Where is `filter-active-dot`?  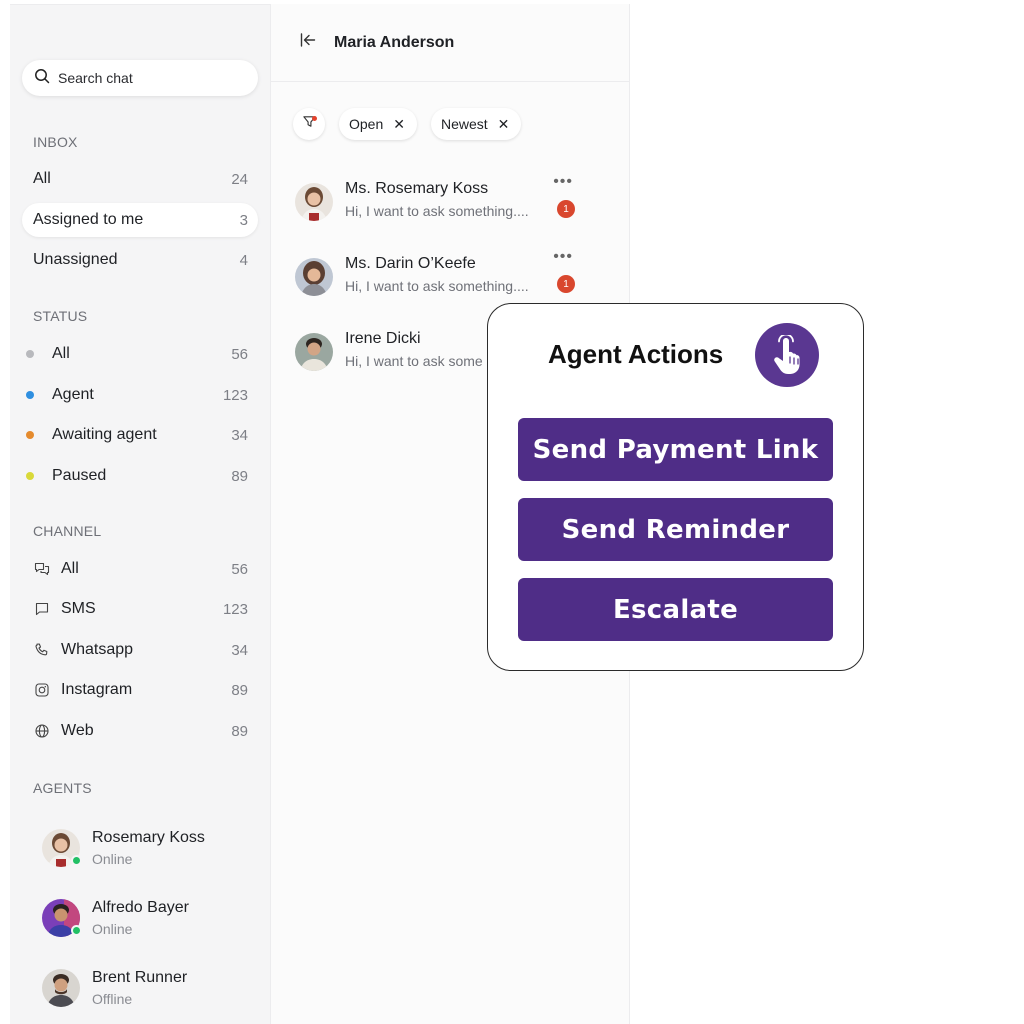
filter-active-dot is located at coordinates (314, 118).